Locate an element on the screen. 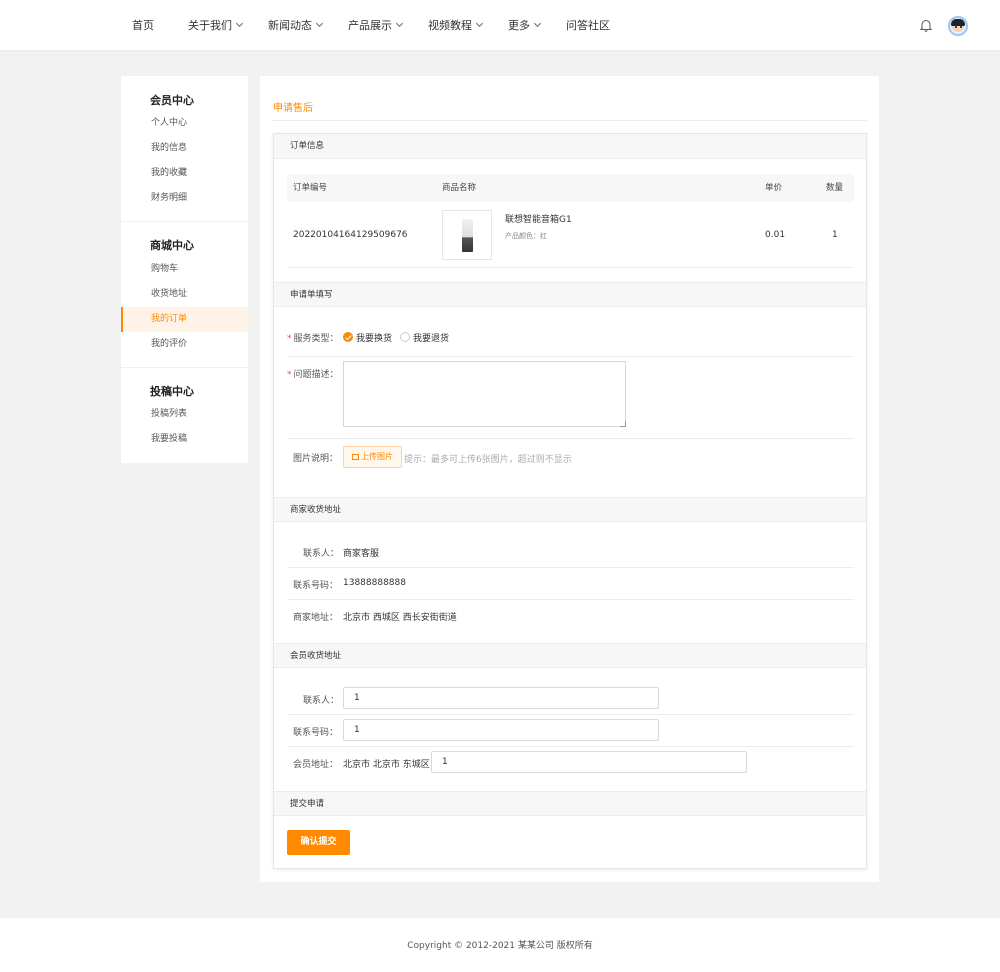  service-type-text: 服务类型： is located at coordinates (316, 339).